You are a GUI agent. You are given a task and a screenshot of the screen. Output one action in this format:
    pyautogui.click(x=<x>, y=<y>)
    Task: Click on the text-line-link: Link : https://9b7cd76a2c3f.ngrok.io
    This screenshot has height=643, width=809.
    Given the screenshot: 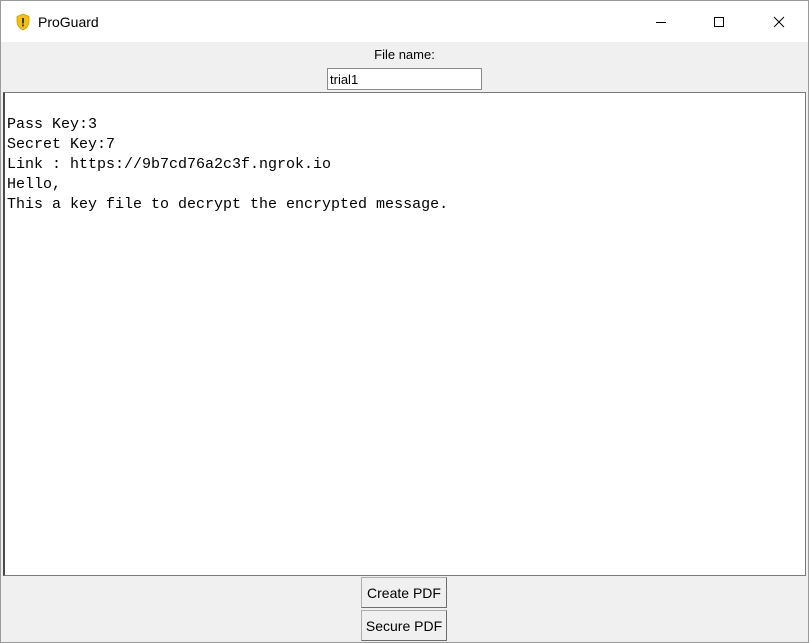 What is the action you would take?
    pyautogui.click(x=169, y=164)
    